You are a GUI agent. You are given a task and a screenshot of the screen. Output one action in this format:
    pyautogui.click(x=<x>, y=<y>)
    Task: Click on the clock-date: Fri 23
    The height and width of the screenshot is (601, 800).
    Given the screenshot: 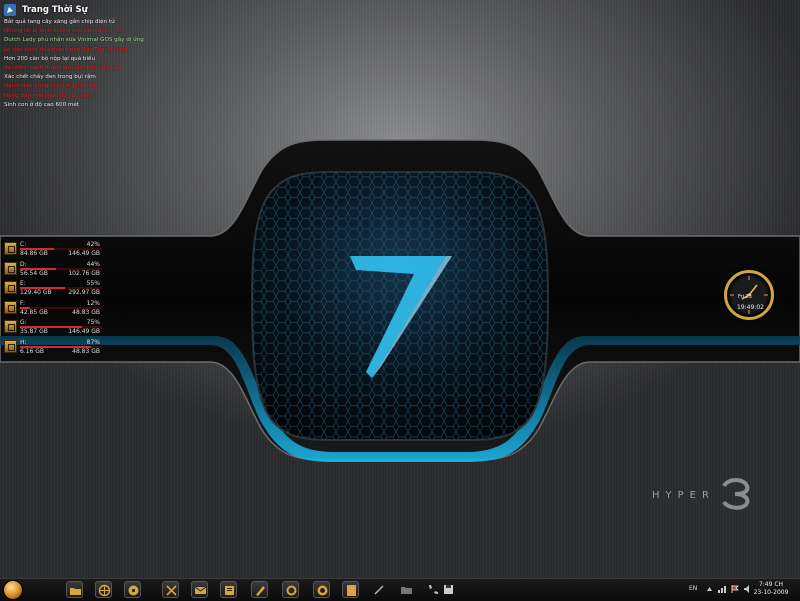 What is the action you would take?
    pyautogui.click(x=745, y=297)
    